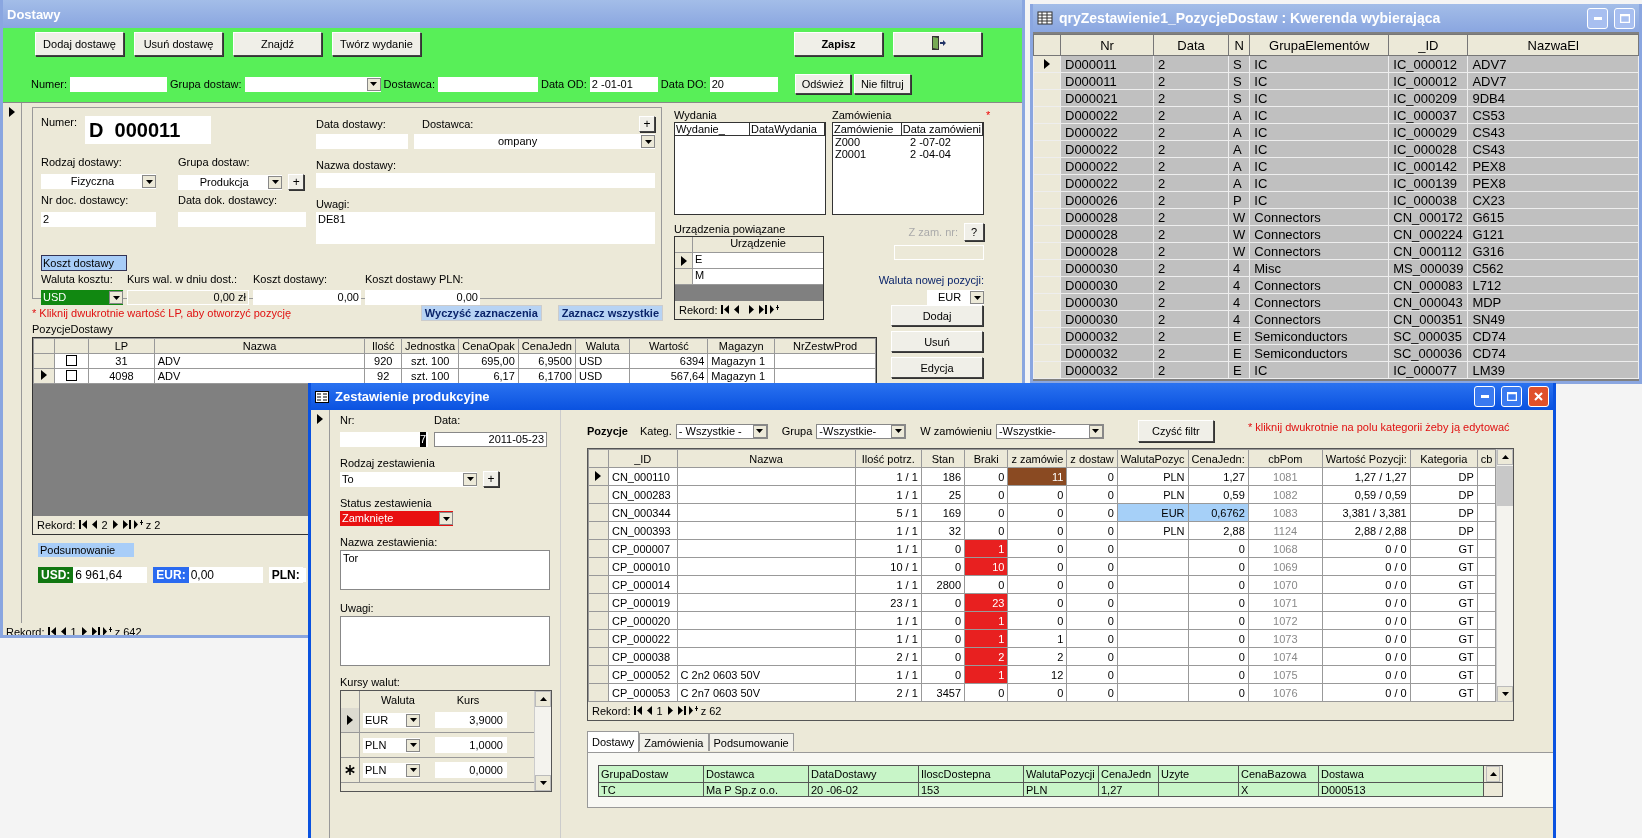  Describe the element at coordinates (822, 84) in the screenshot. I see `refresh-button: Odśwież` at that location.